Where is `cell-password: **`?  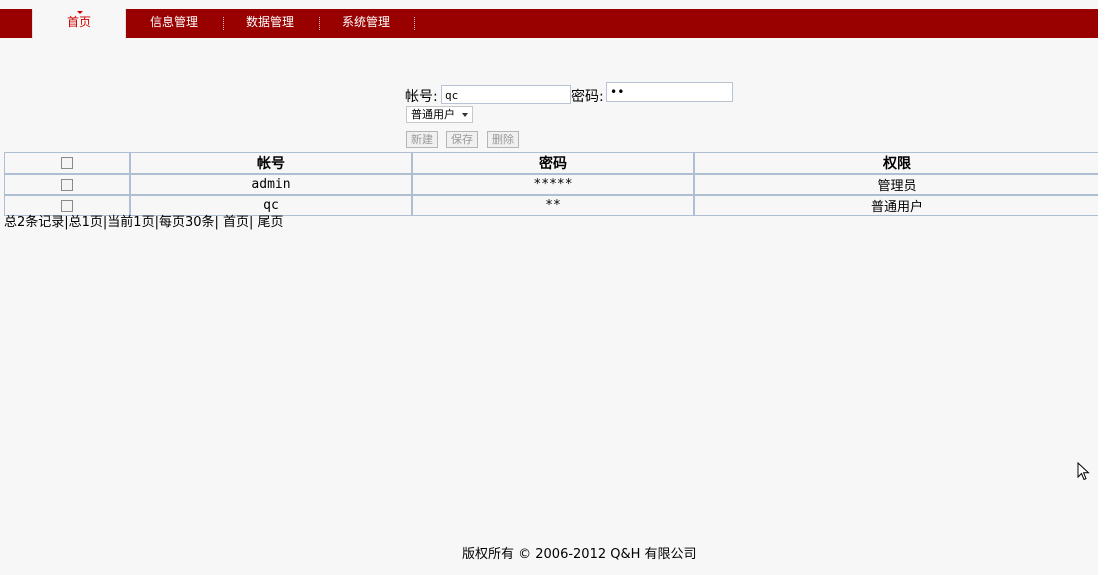 cell-password: ** is located at coordinates (553, 205).